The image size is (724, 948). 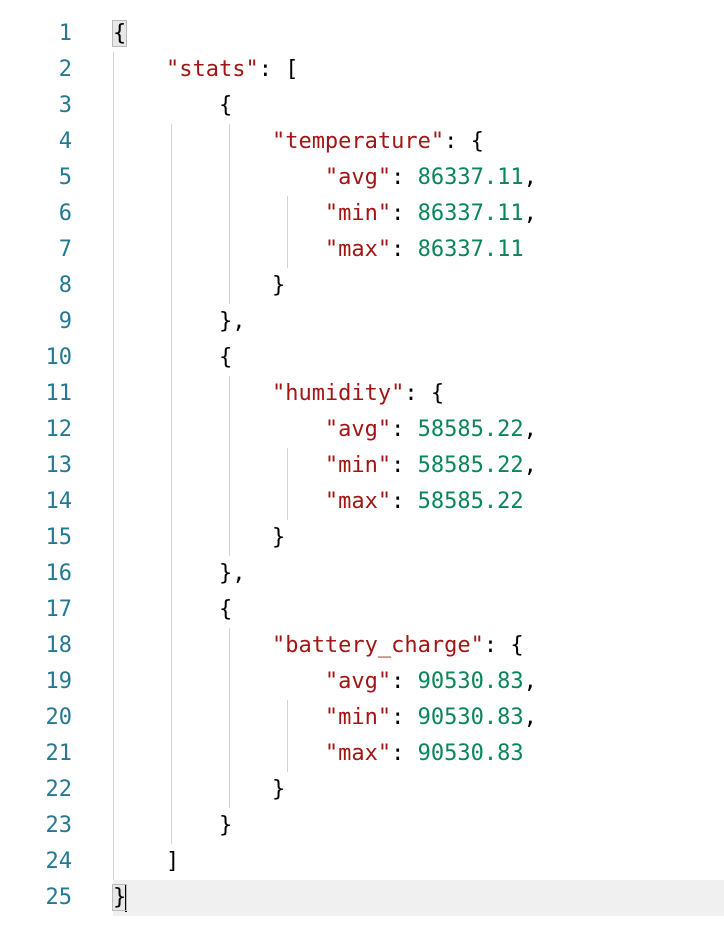 What do you see at coordinates (65, 213) in the screenshot?
I see `line-number: 6` at bounding box center [65, 213].